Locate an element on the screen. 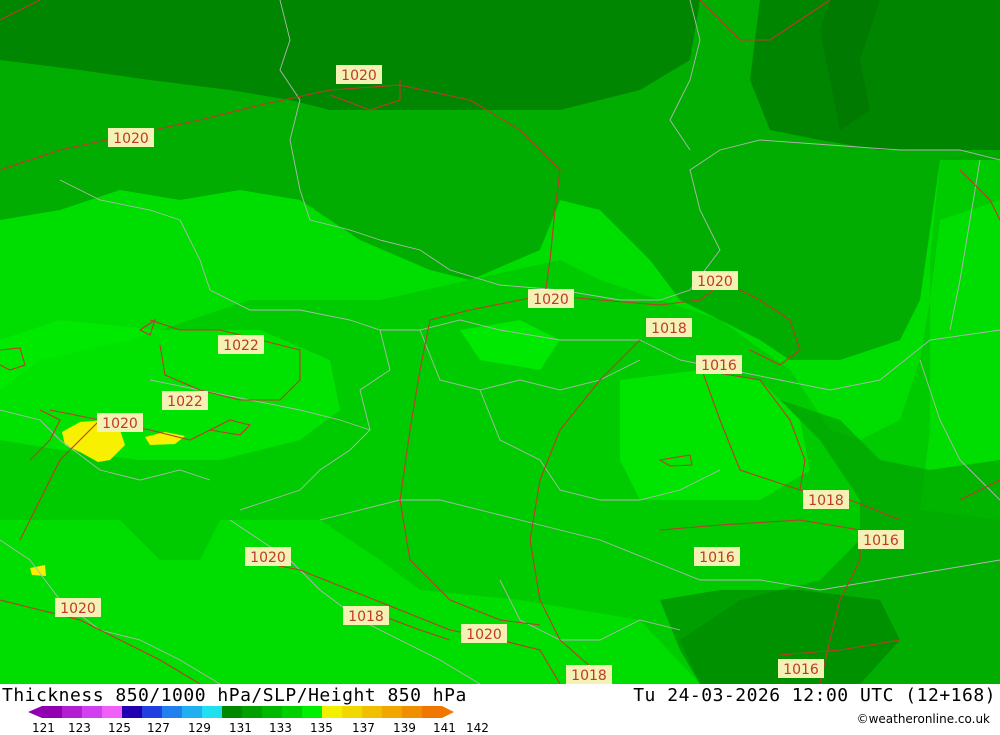  isobar-label-15: 1020 is located at coordinates (484, 633).